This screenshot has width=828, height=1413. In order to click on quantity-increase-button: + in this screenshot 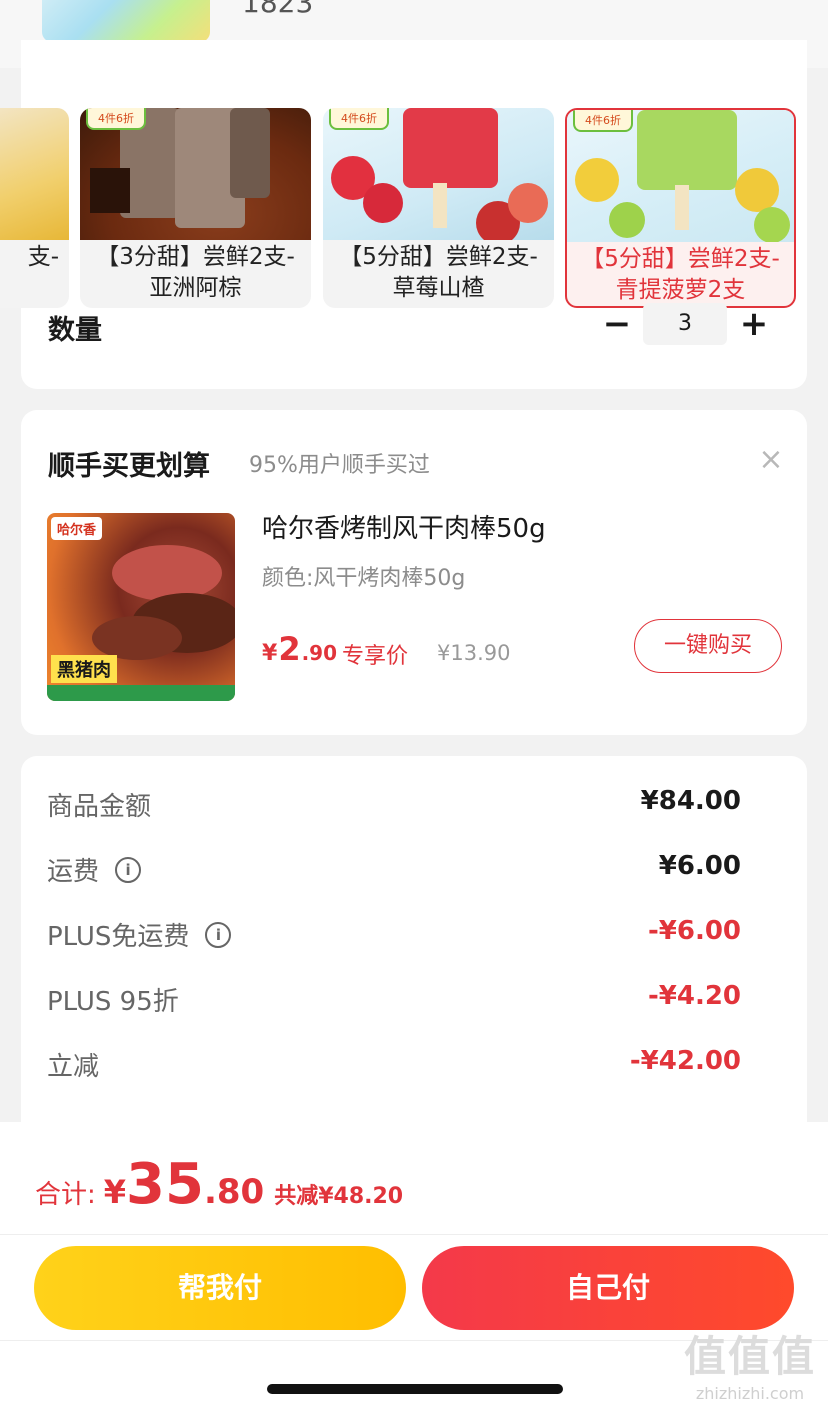, I will do `click(754, 324)`.